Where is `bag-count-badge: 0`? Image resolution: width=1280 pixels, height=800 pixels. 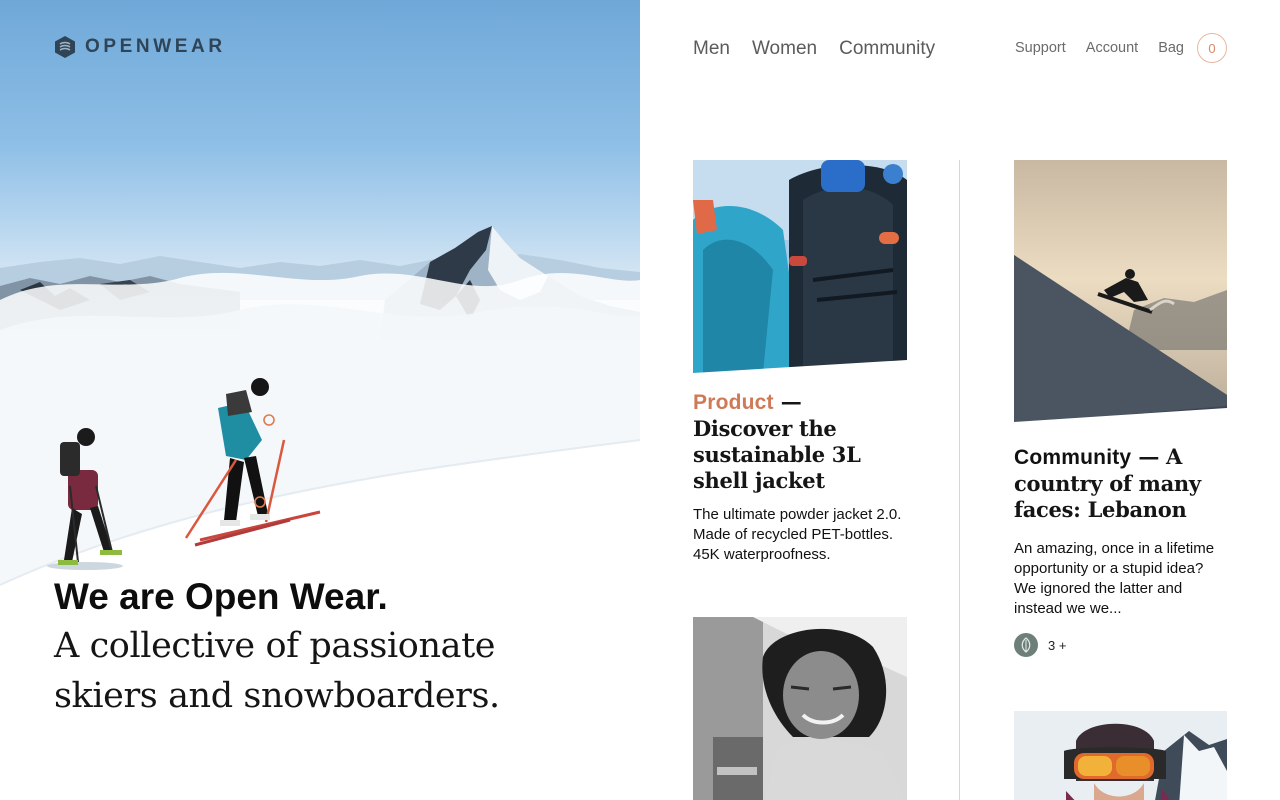
bag-count-badge: 0 is located at coordinates (1212, 48).